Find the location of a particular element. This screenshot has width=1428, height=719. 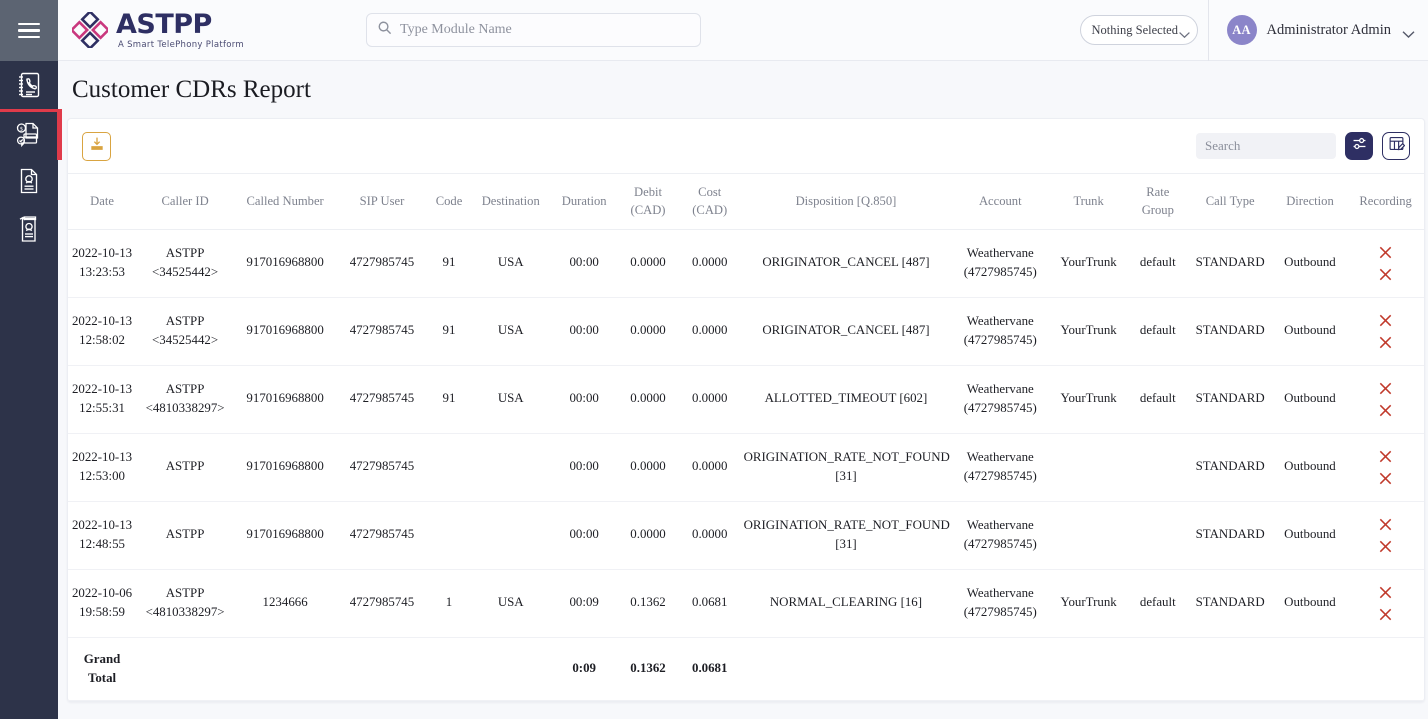

menu-toggle is located at coordinates (29, 30).